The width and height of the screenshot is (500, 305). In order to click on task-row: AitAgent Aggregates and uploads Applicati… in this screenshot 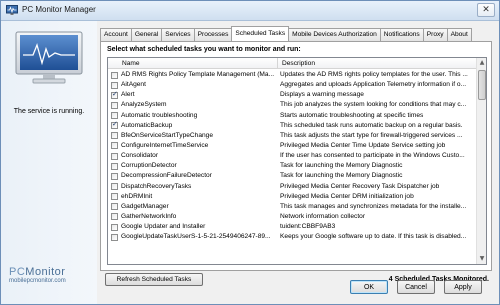, I will do `click(292, 85)`.